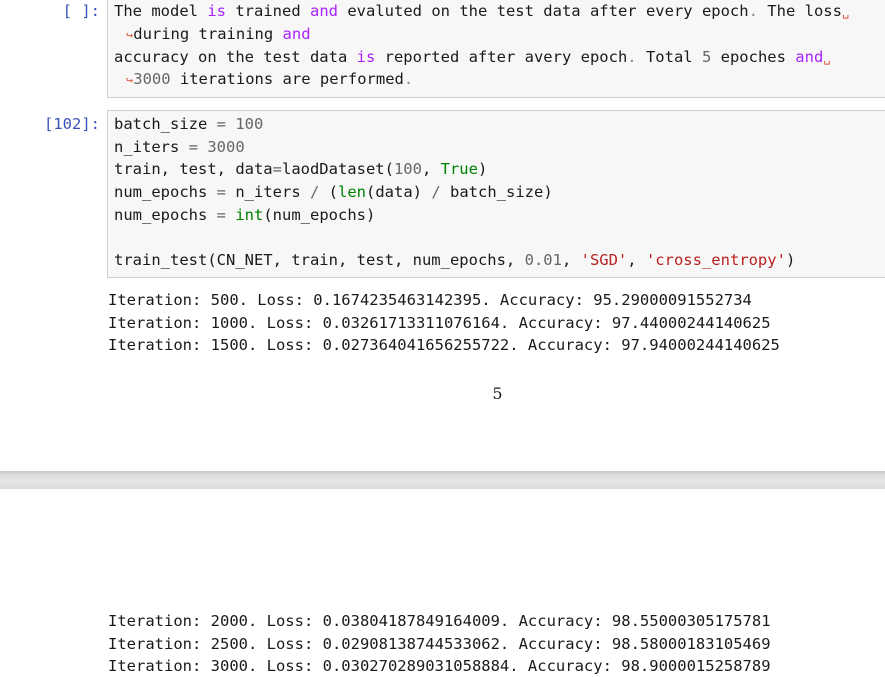 The width and height of the screenshot is (885, 677). I want to click on code-line-1: batch_size = 100, so click(188, 124).